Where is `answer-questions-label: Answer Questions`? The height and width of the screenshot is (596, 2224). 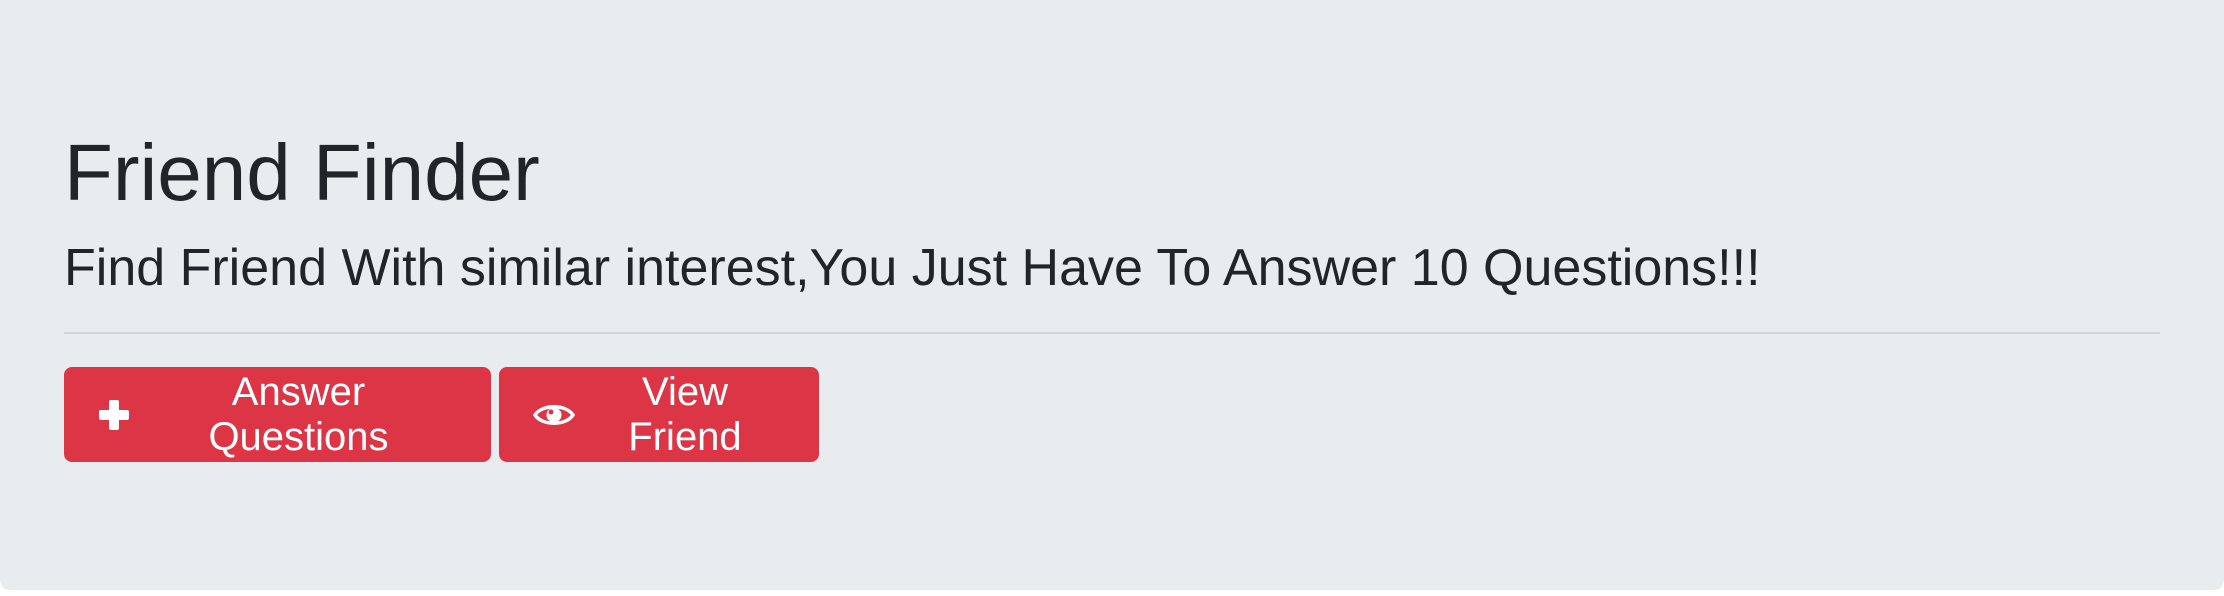
answer-questions-label: Answer Questions is located at coordinates (298, 414).